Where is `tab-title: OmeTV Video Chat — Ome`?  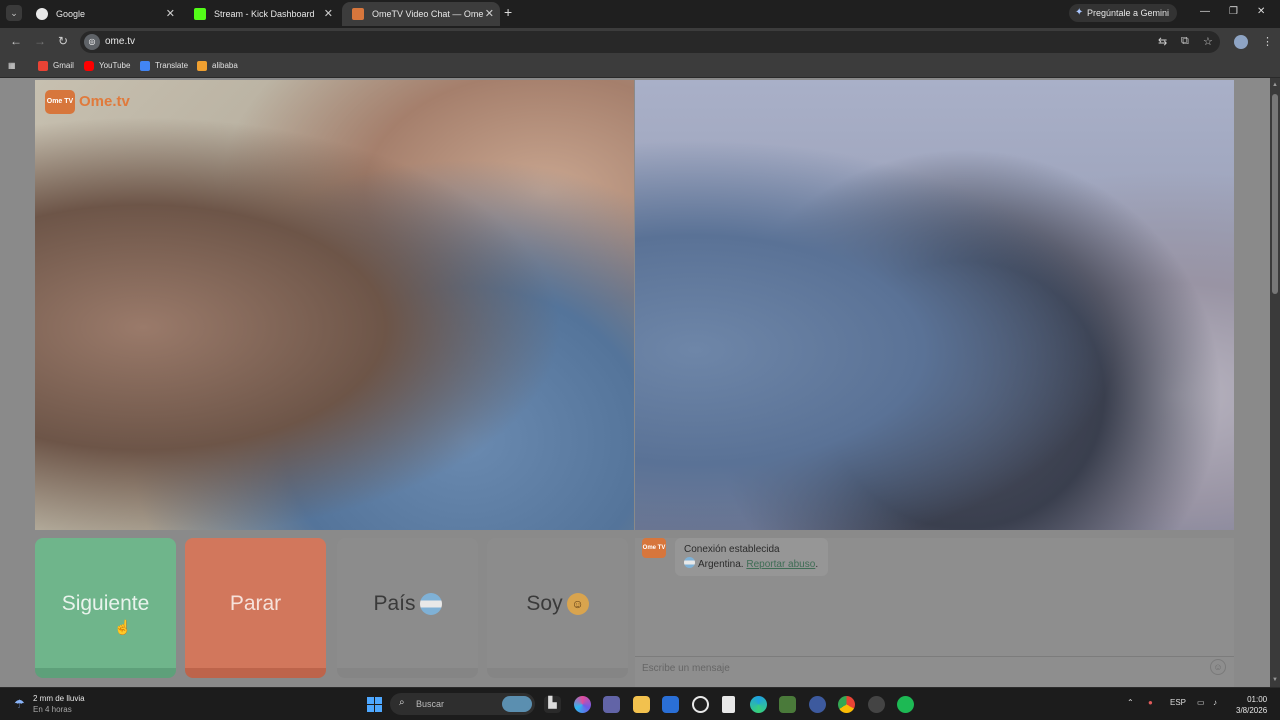 tab-title: OmeTV Video Chat — Ome is located at coordinates (428, 14).